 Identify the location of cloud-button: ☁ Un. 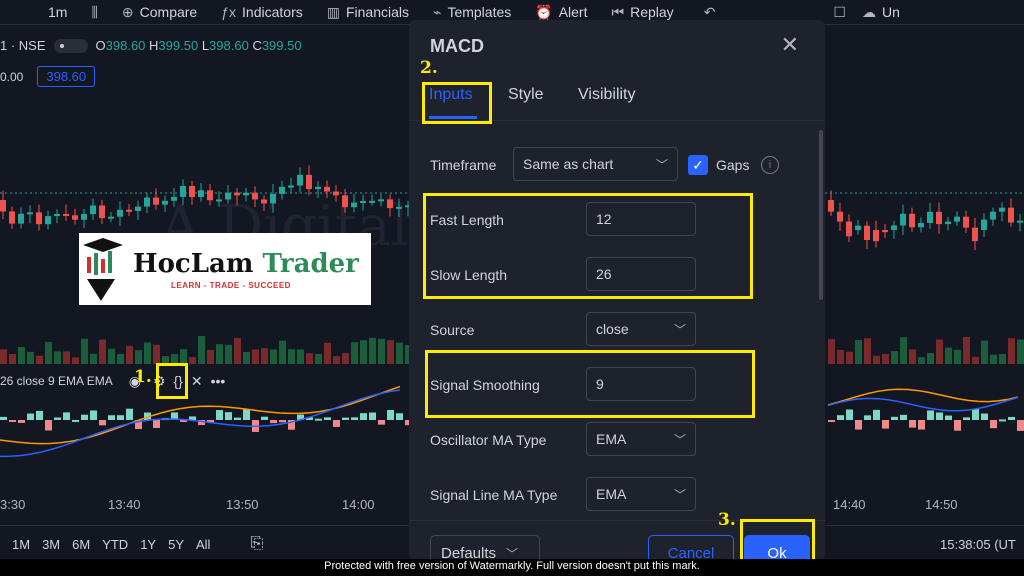
(881, 12).